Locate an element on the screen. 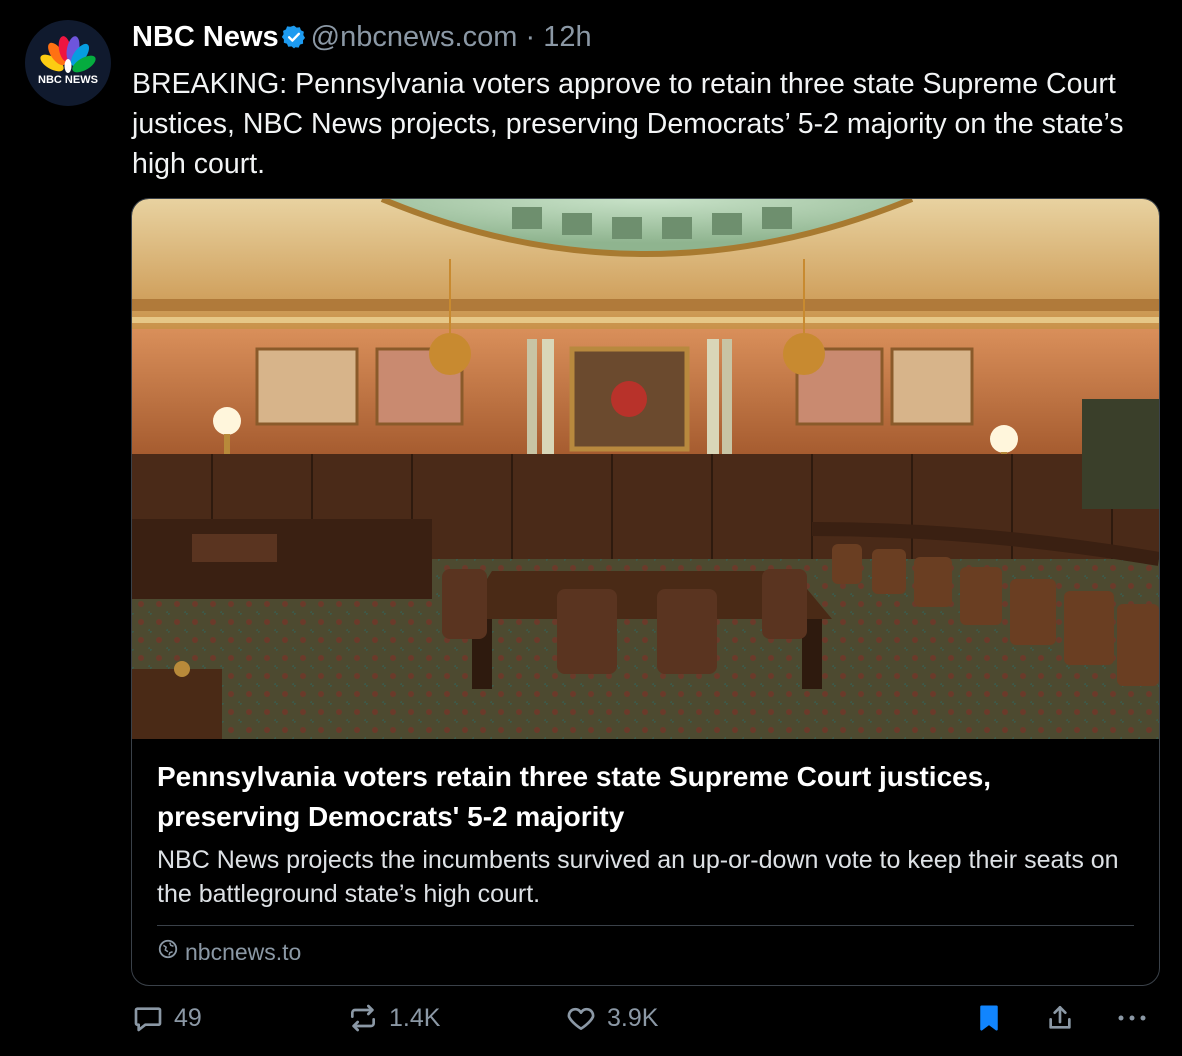 The image size is (1182, 1056). more-icon is located at coordinates (1132, 1018).